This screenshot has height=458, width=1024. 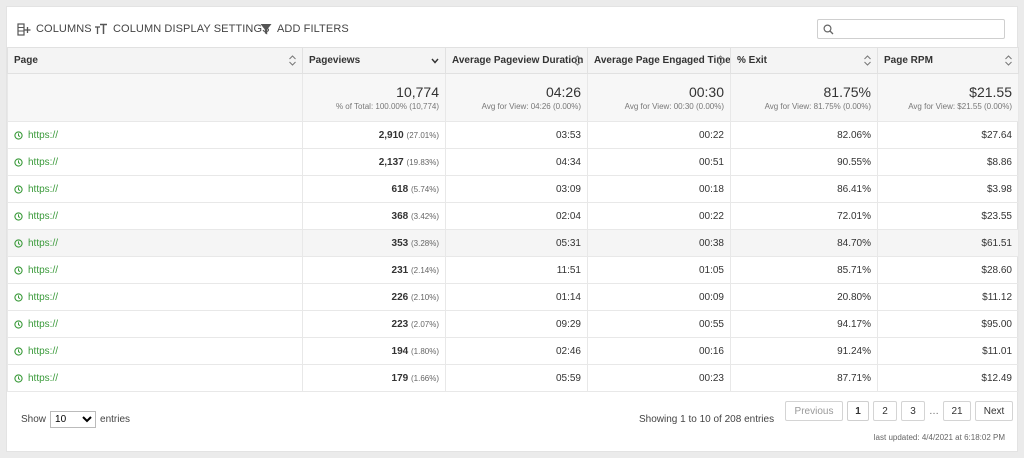 I want to click on rpm-cell: $28.60, so click(x=948, y=270).